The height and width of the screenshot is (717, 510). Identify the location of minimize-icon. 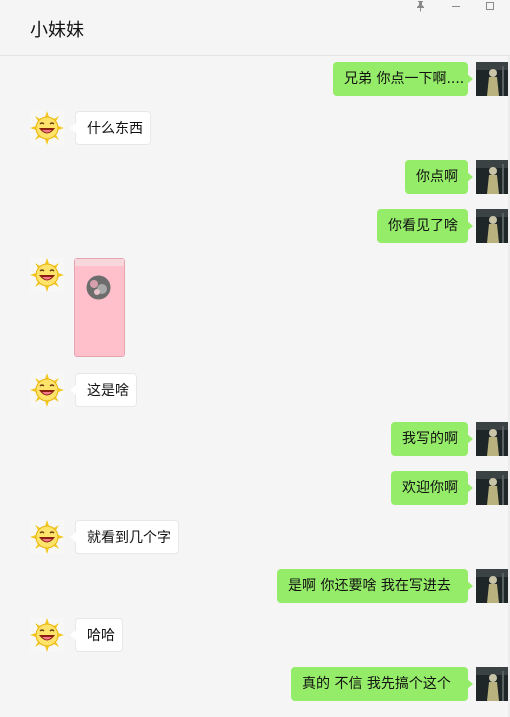
(456, 8).